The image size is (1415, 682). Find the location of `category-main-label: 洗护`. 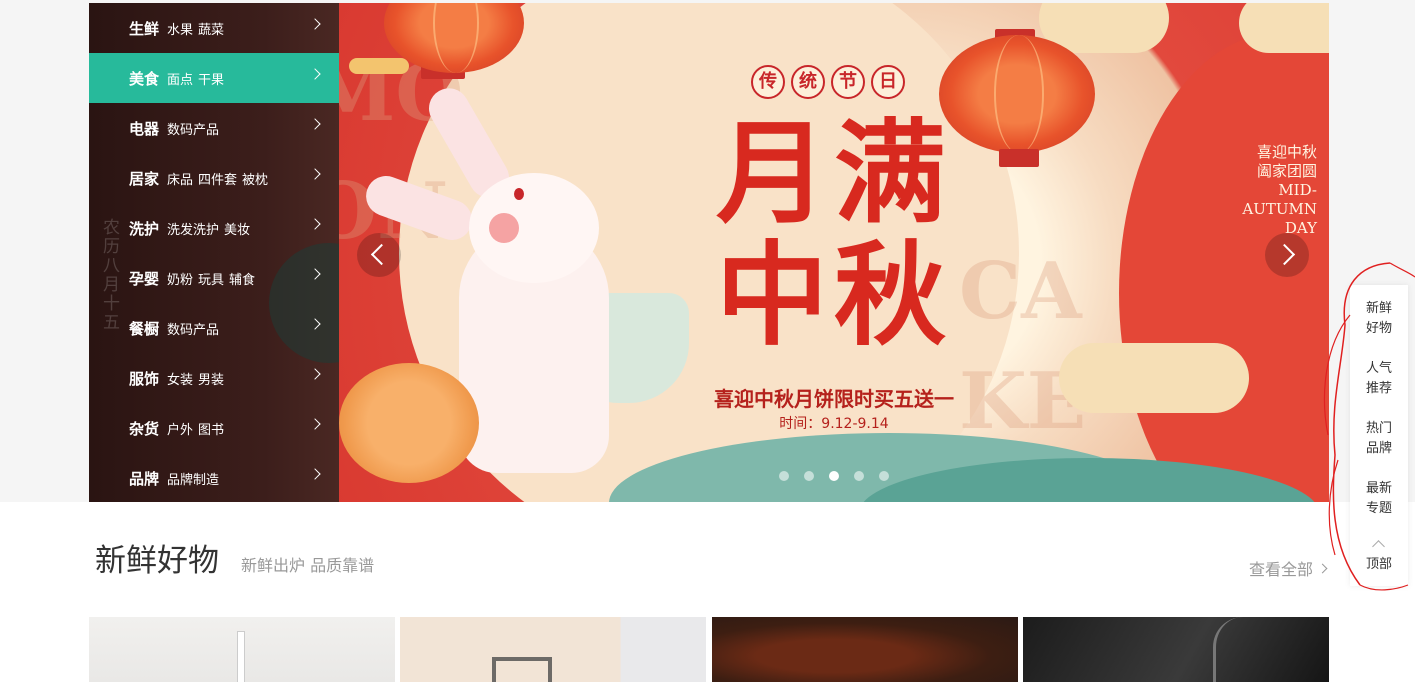

category-main-label: 洗护 is located at coordinates (144, 228).